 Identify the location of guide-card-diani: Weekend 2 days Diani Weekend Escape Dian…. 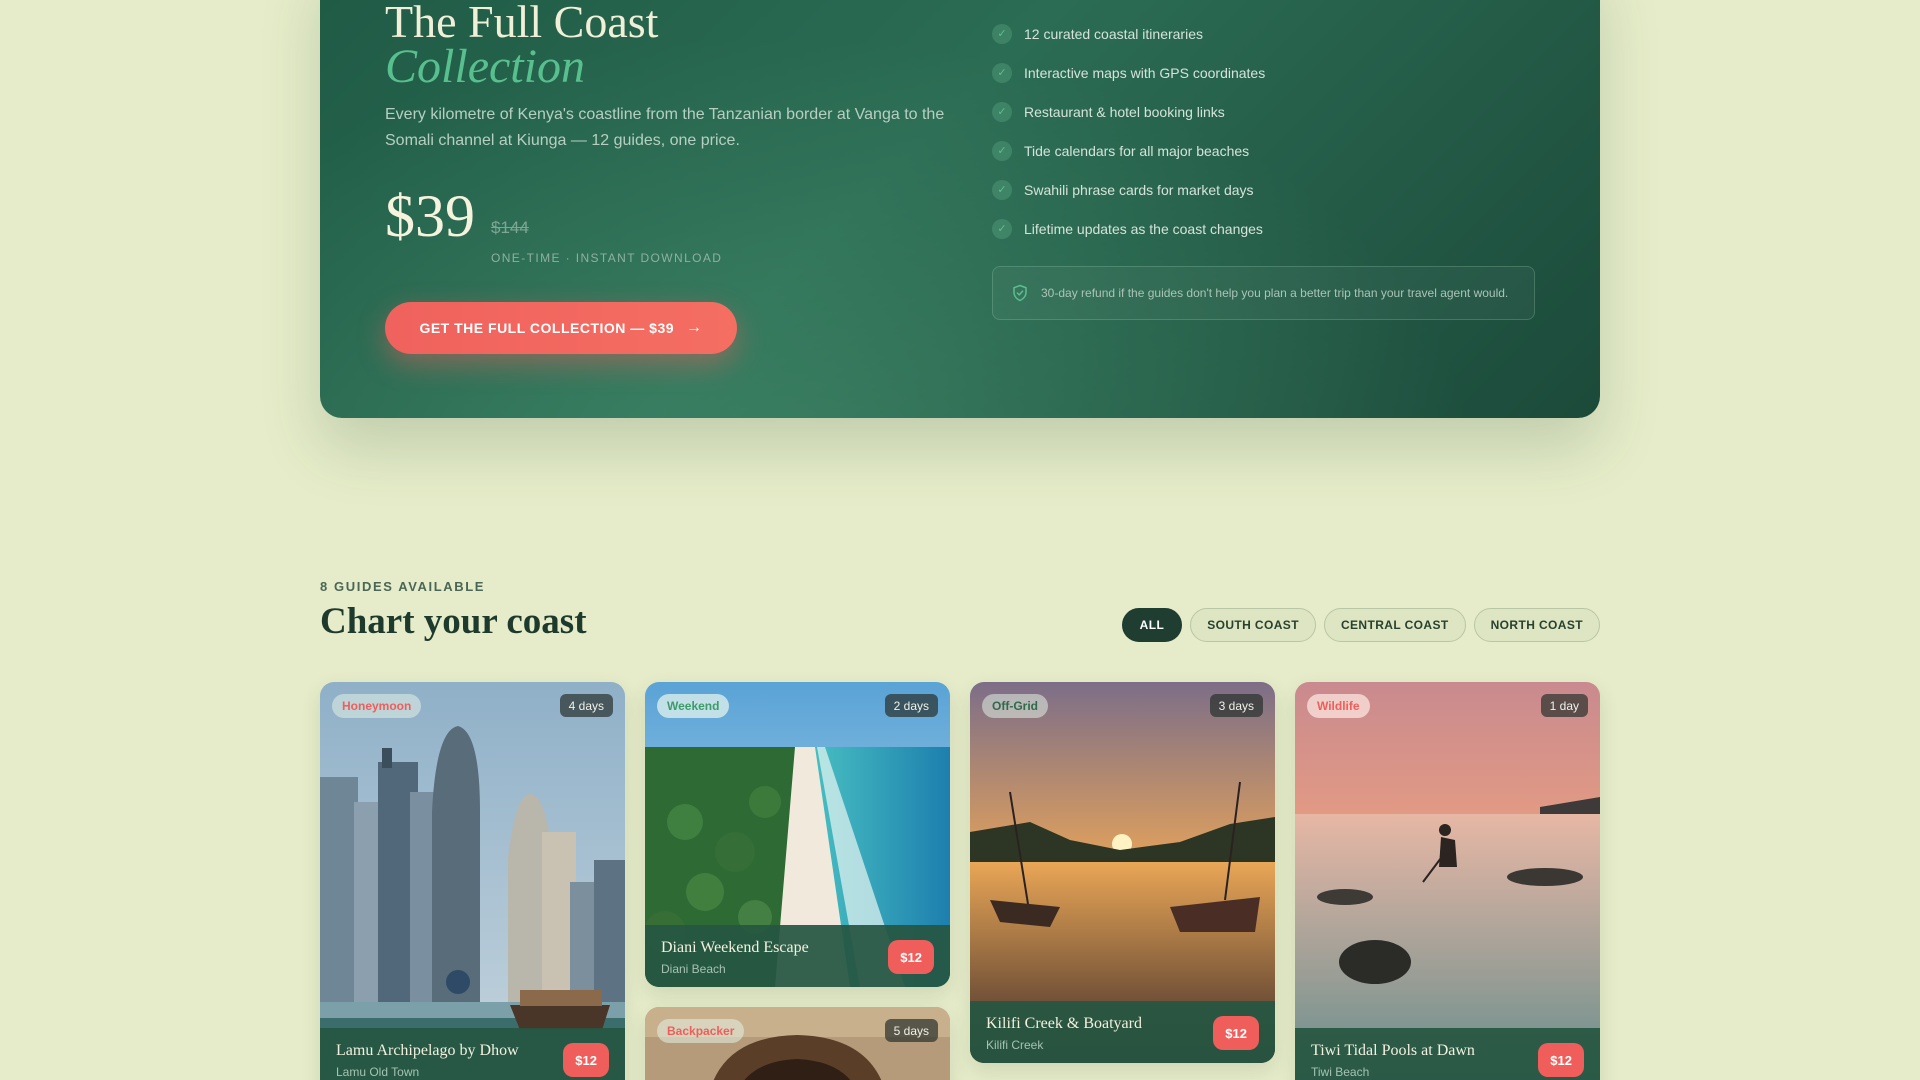
(797, 834).